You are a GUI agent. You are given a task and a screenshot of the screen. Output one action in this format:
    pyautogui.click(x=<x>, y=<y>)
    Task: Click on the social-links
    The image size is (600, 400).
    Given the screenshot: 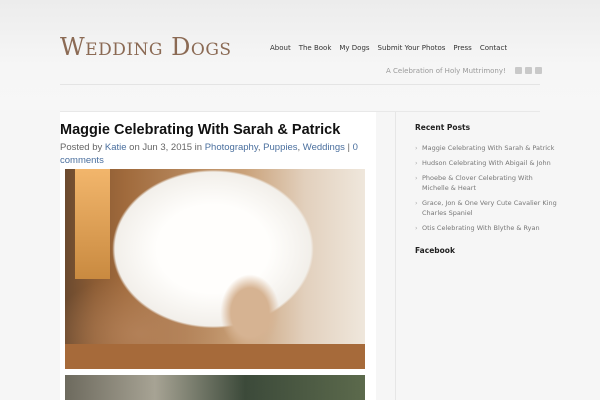 What is the action you would take?
    pyautogui.click(x=528, y=70)
    